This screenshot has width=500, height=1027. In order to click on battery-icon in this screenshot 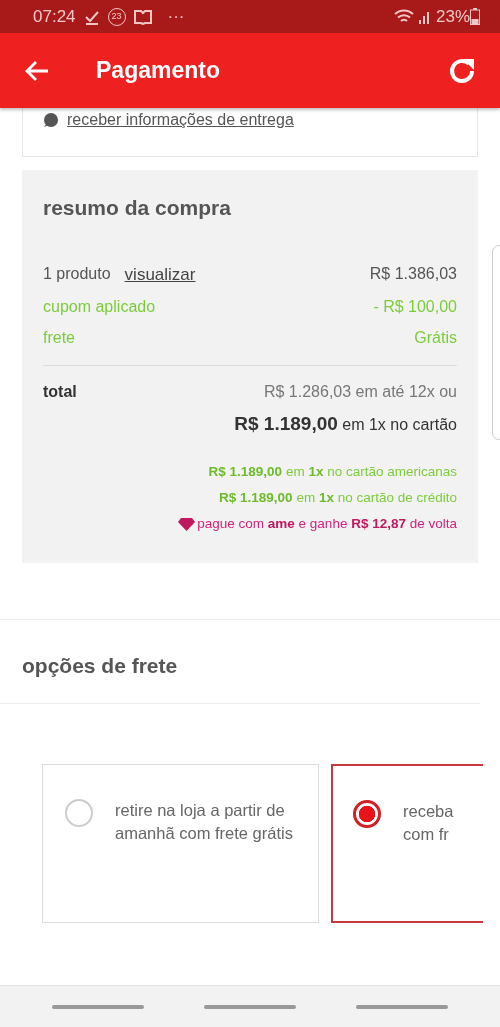, I will do `click(475, 16)`.